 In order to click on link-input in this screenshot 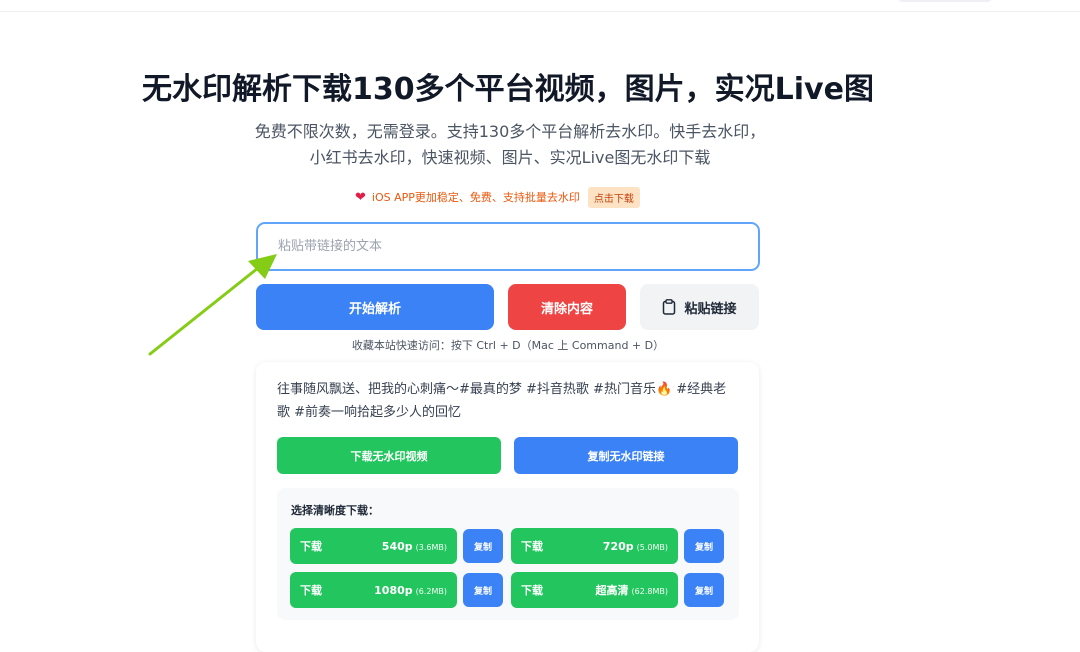, I will do `click(508, 246)`.